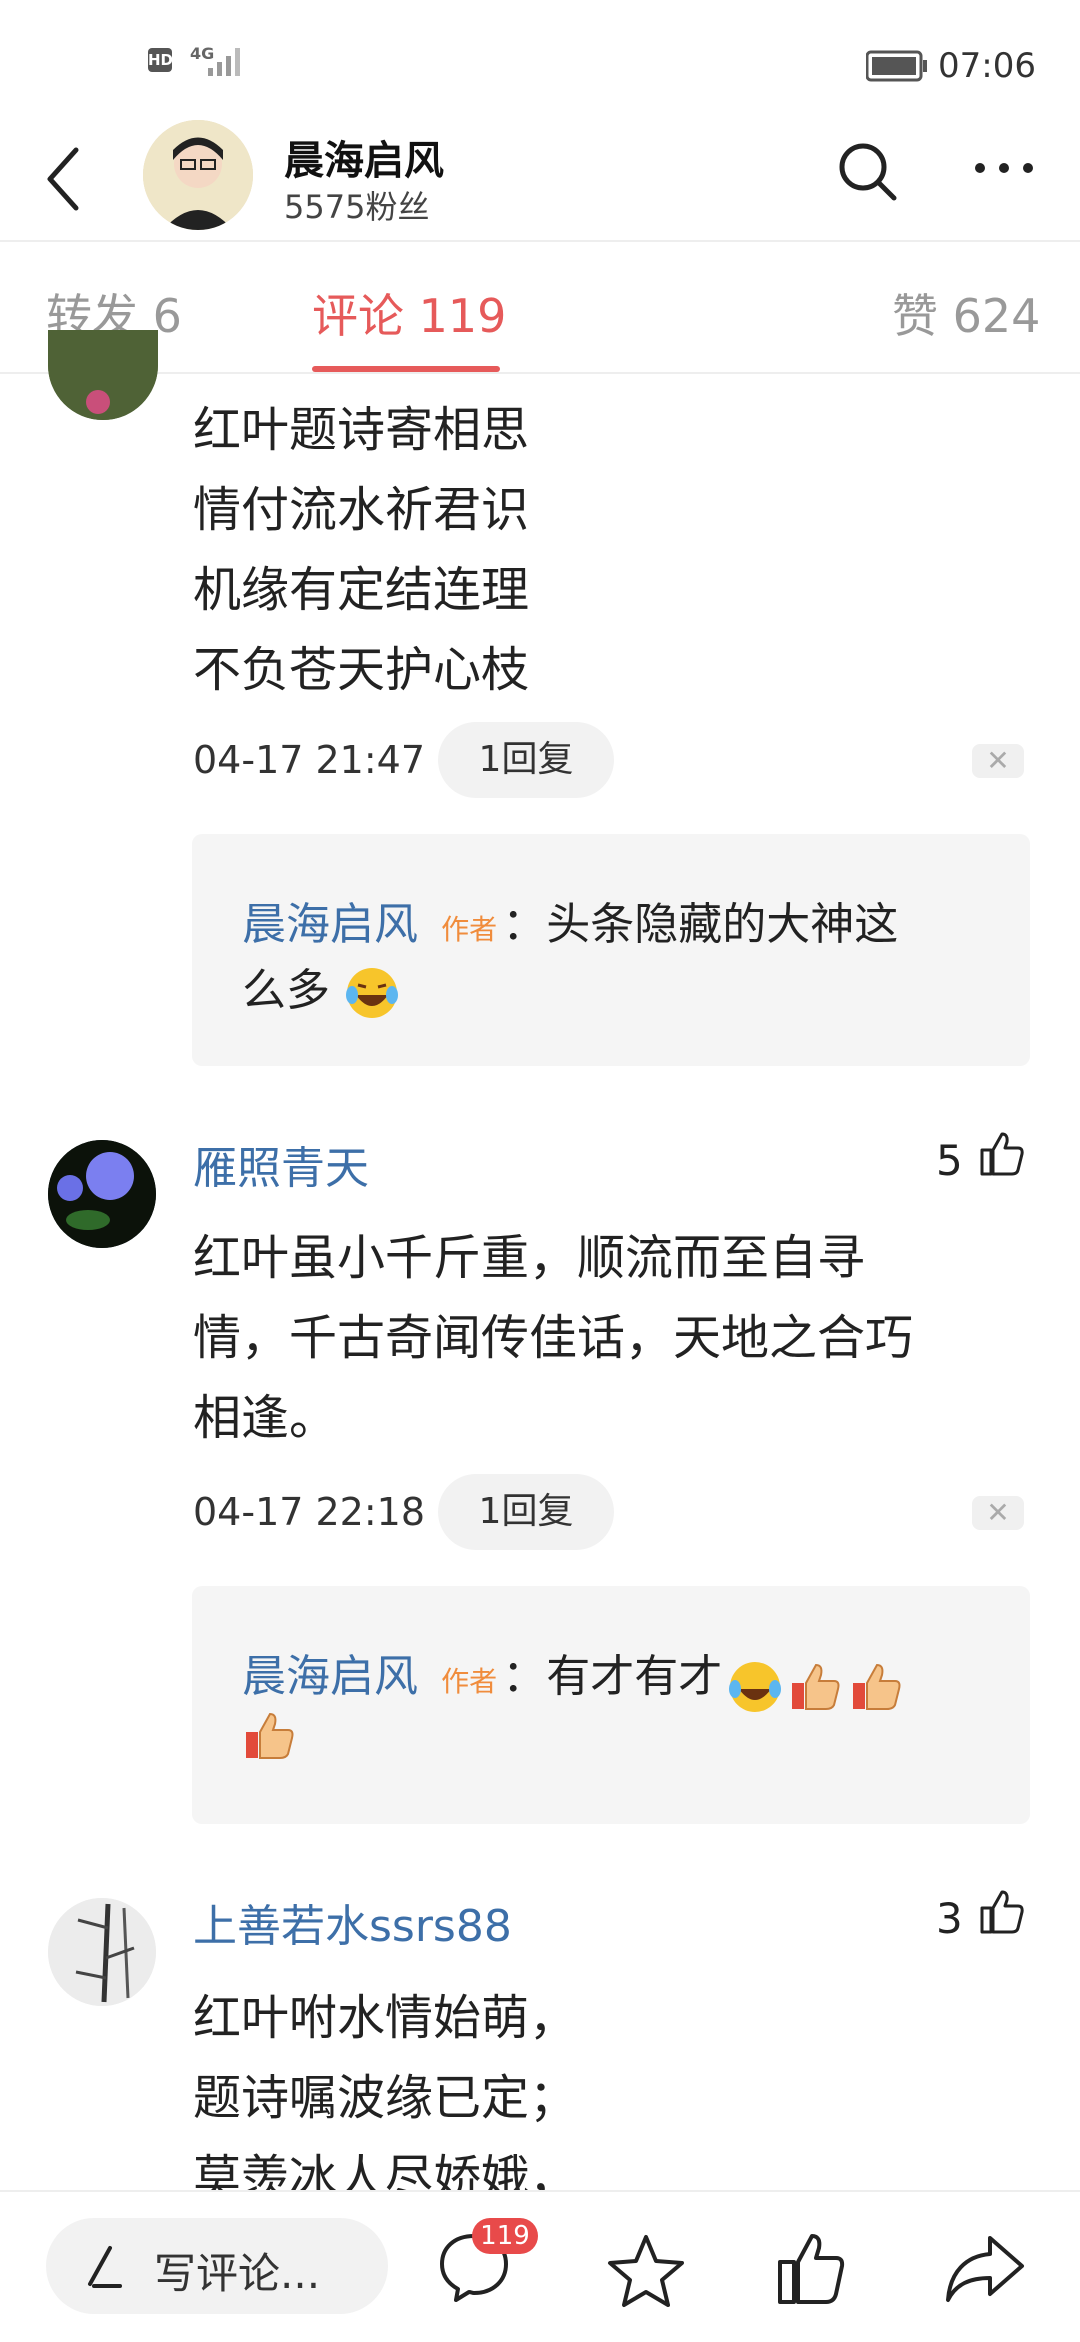 The height and width of the screenshot is (2342, 1080). I want to click on bottom-action-bar: 写评论... 119, so click(540, 2266).